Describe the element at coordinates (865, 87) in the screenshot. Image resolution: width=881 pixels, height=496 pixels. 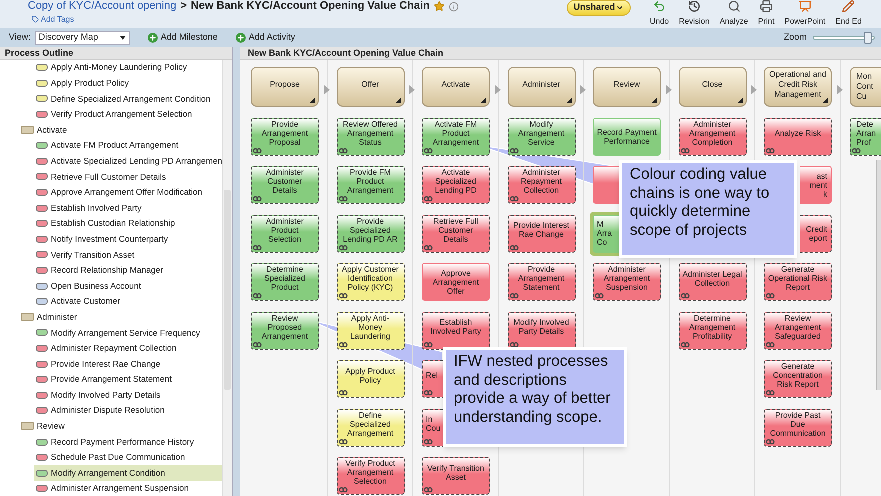
I see `stage-box: Mon Cont Cu` at that location.